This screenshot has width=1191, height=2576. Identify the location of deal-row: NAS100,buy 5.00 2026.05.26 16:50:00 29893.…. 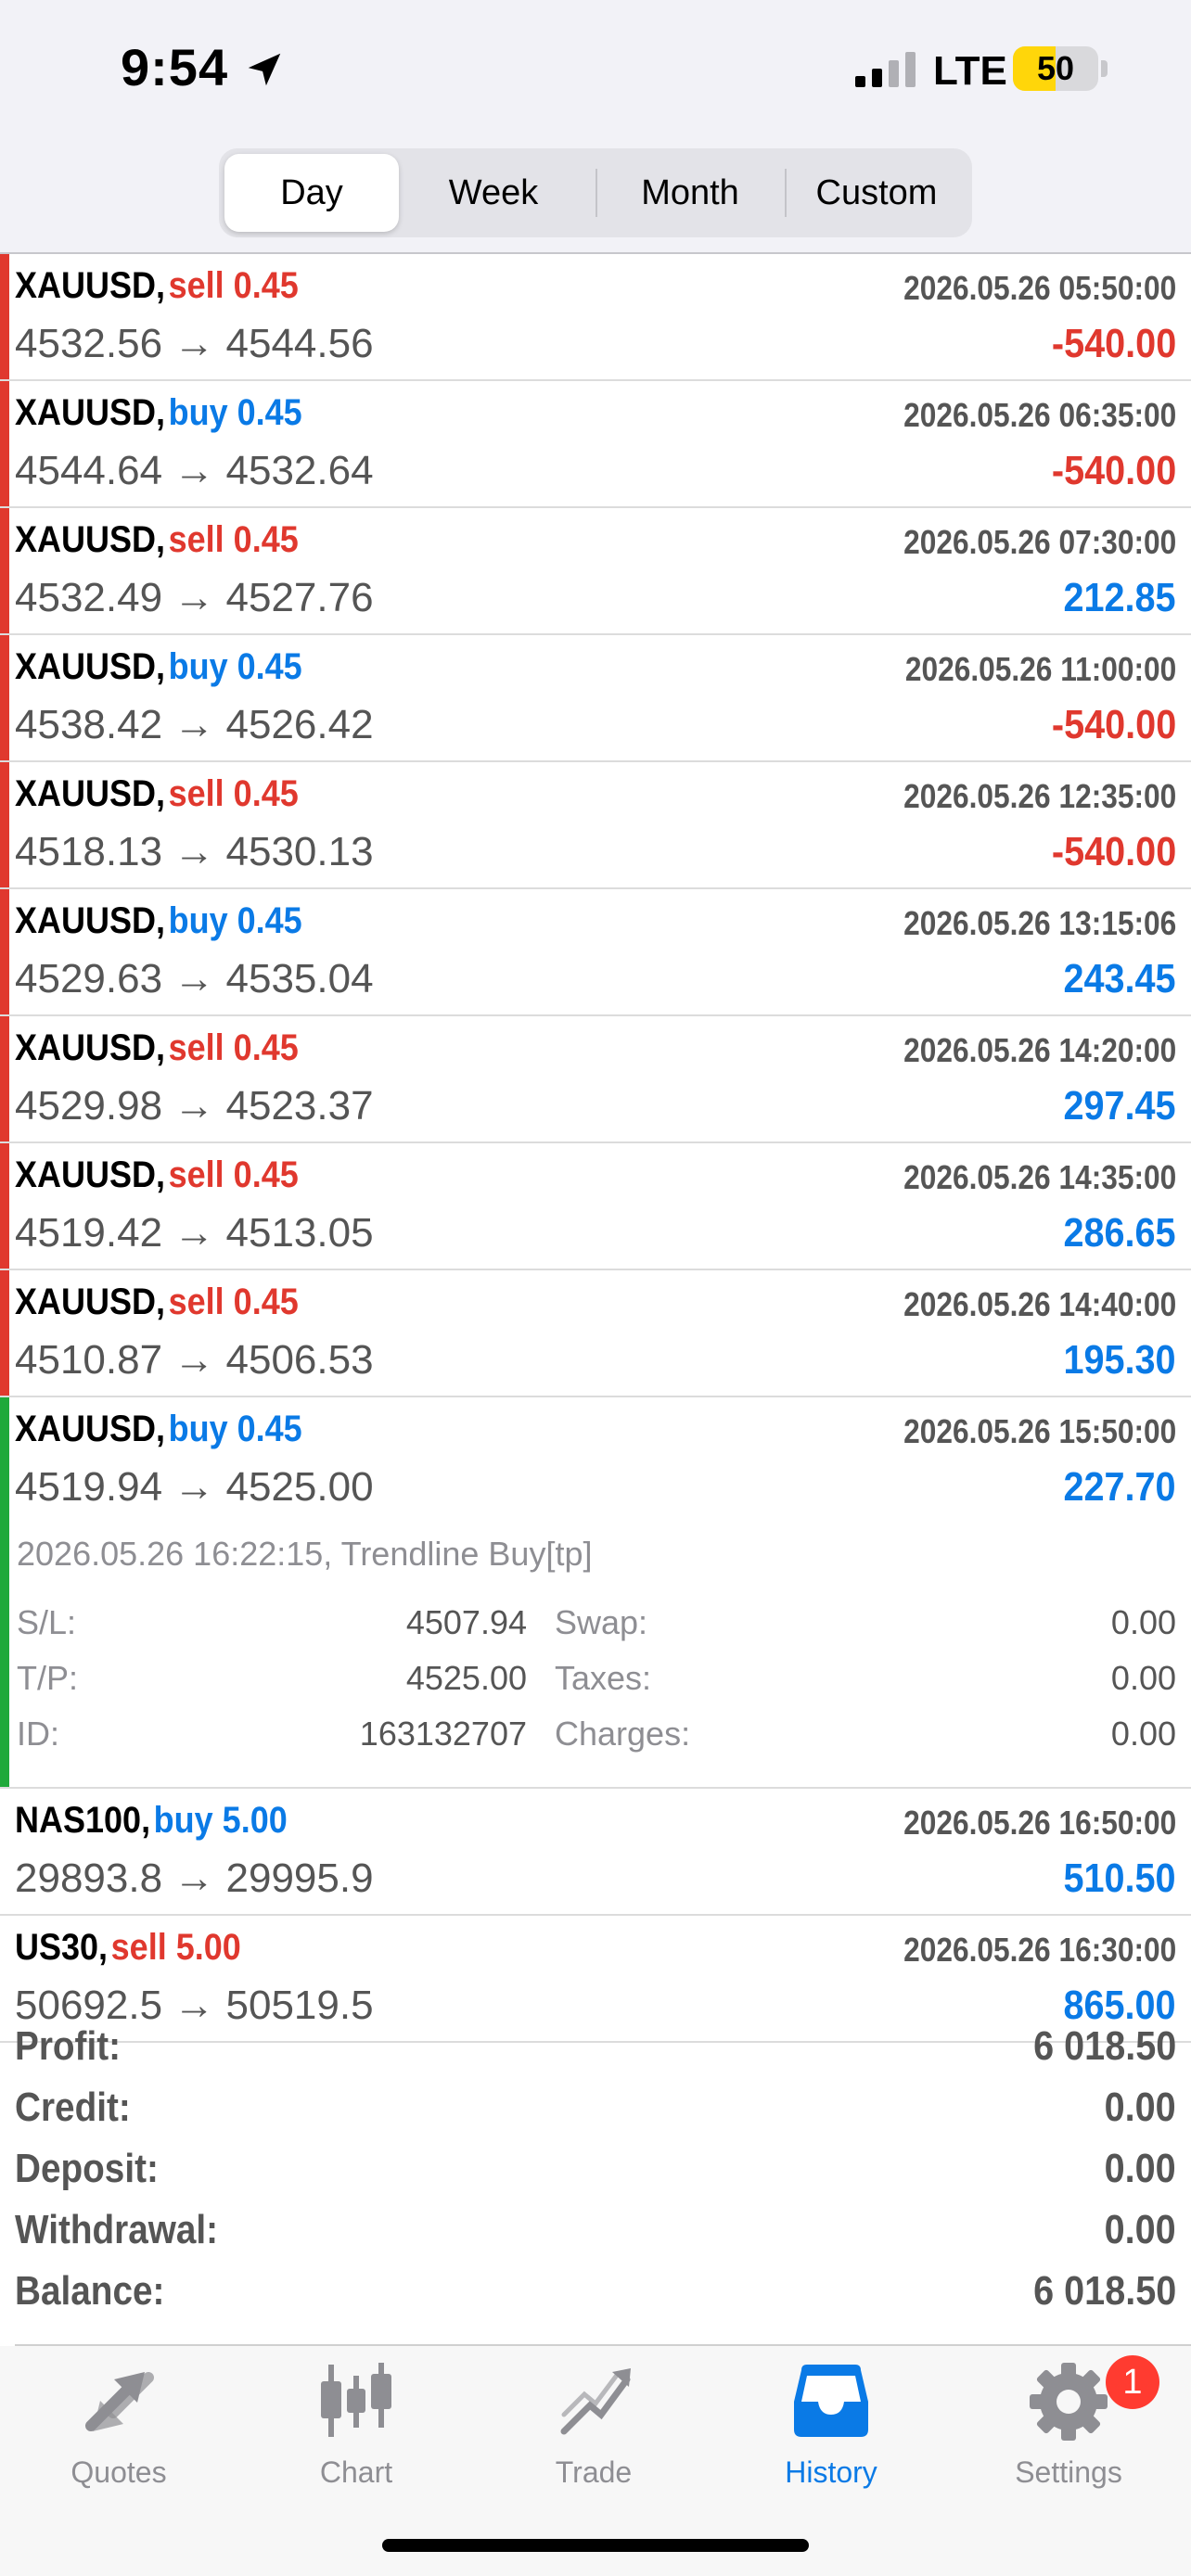
(595, 1853).